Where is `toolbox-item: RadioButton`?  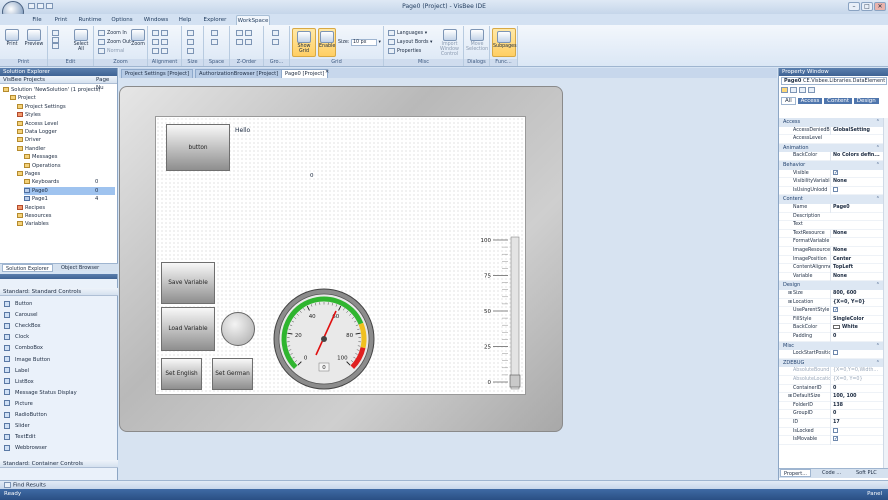
toolbox-item: RadioButton is located at coordinates (25, 415).